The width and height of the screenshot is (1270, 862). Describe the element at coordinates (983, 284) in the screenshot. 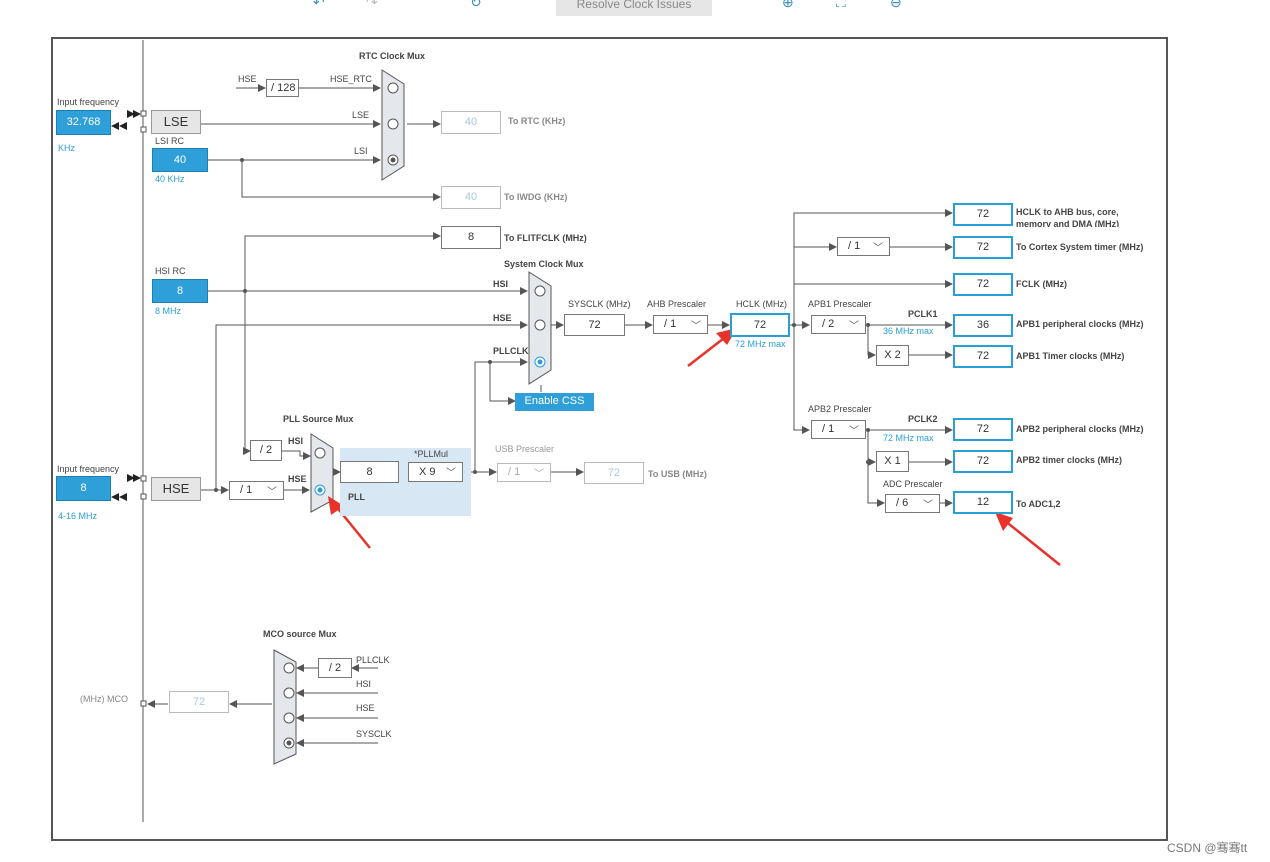

I see `fclk-output-value: 72` at that location.